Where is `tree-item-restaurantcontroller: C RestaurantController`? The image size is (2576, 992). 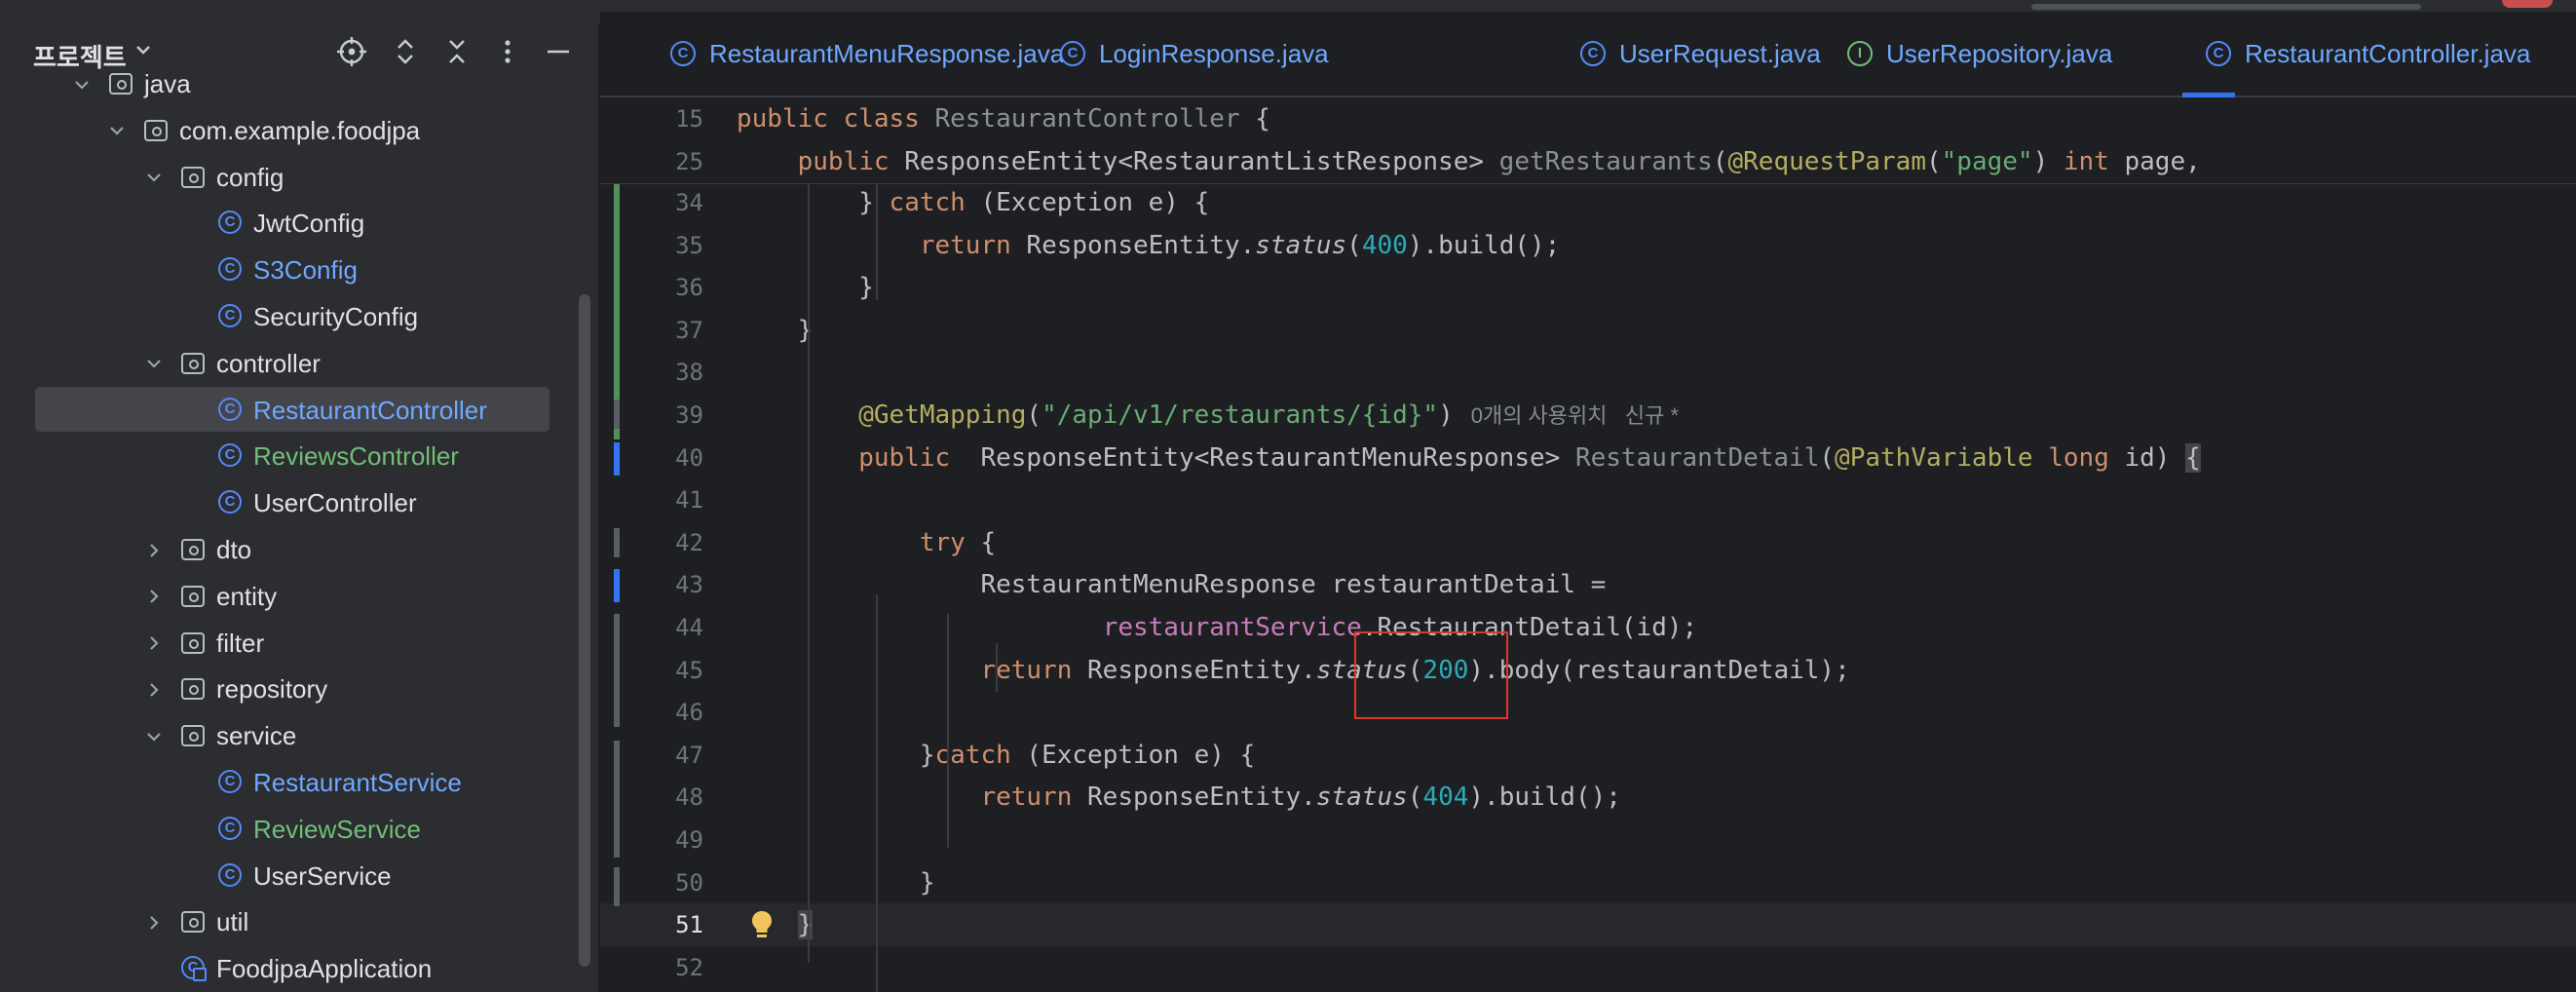
tree-item-restaurantcontroller: C RestaurantController is located at coordinates (300, 410).